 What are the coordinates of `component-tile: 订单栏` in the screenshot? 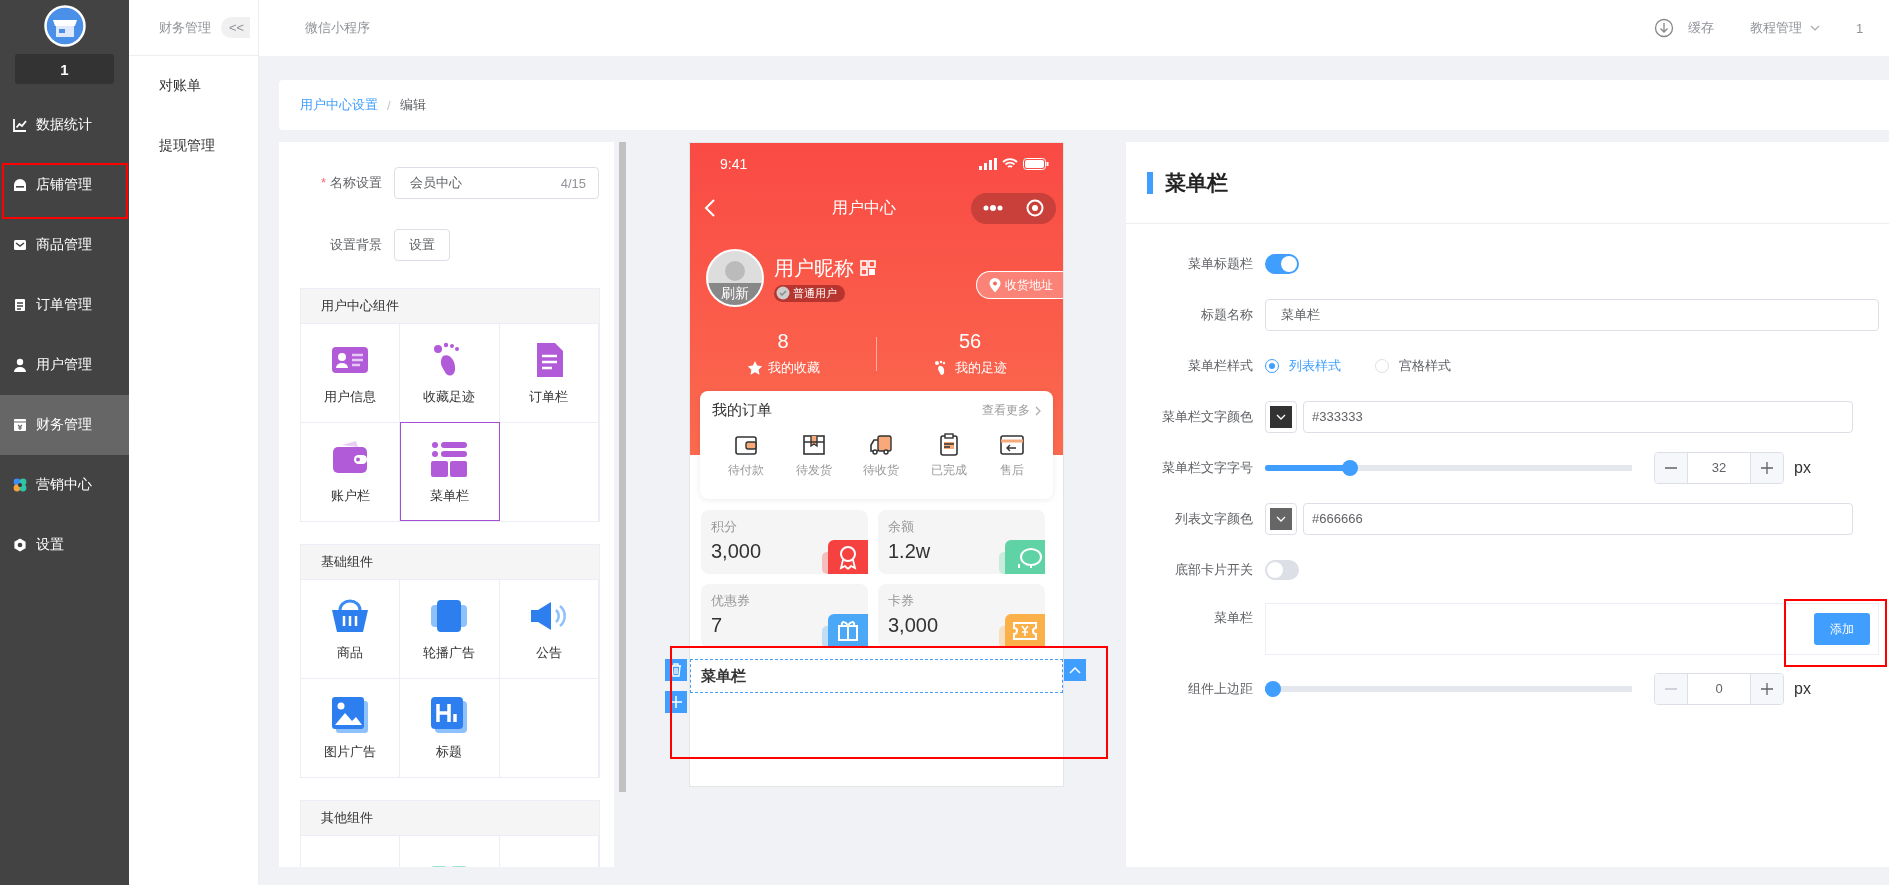 It's located at (549, 372).